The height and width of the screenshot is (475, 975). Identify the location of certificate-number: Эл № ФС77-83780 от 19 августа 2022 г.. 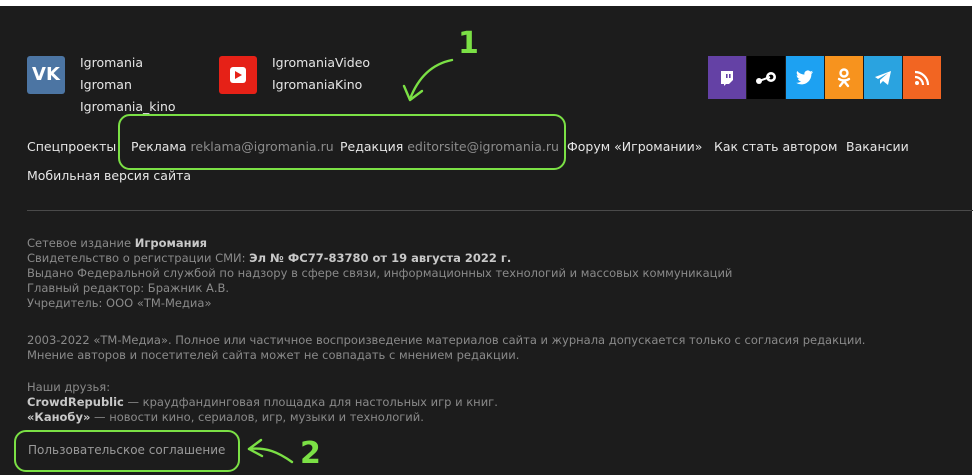
(380, 258).